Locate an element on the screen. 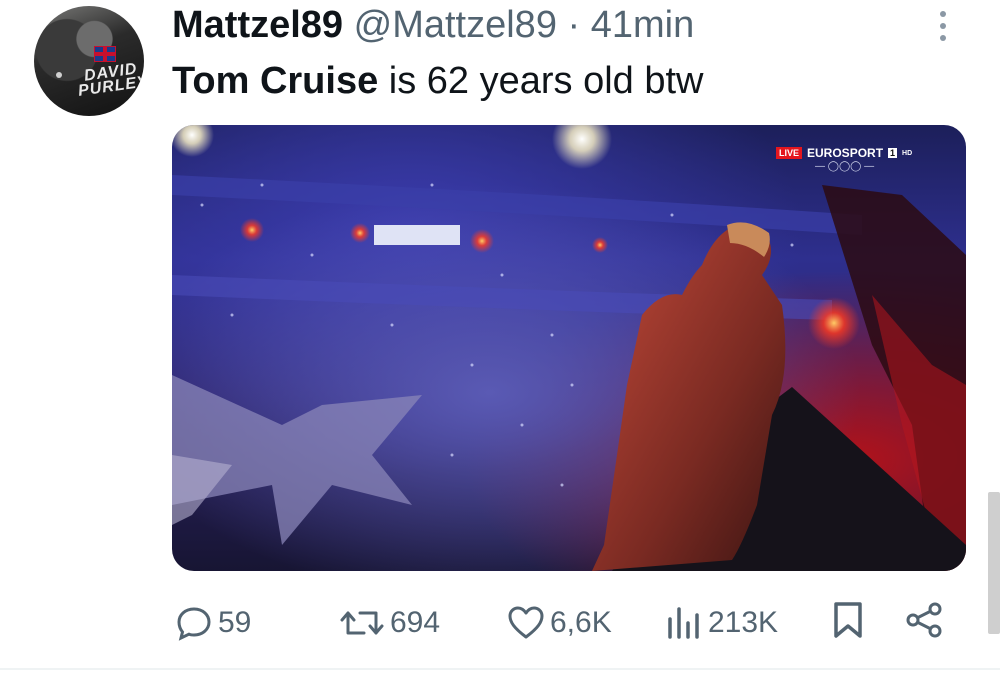 The width and height of the screenshot is (1000, 693). divider is located at coordinates (500, 669).